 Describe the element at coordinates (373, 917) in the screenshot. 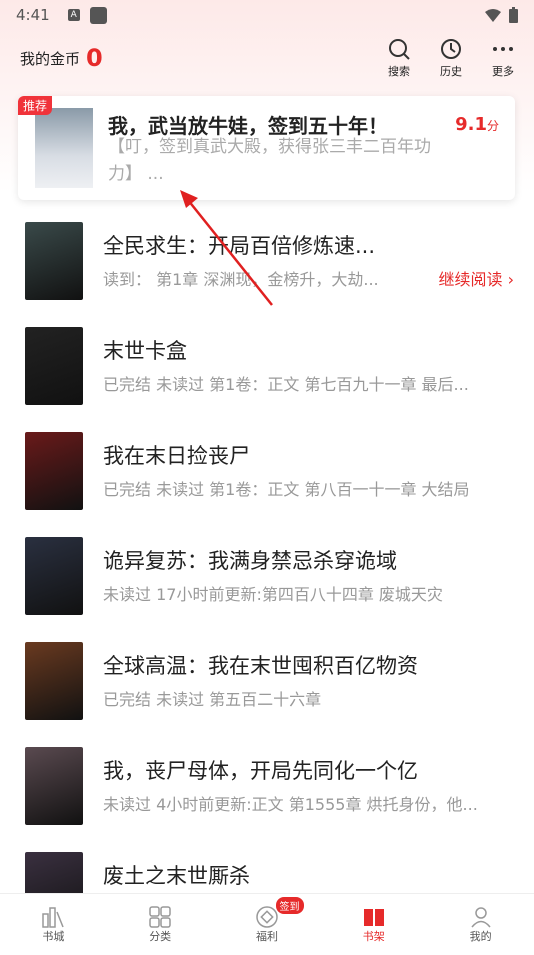

I see `bookshelf-icon` at that location.